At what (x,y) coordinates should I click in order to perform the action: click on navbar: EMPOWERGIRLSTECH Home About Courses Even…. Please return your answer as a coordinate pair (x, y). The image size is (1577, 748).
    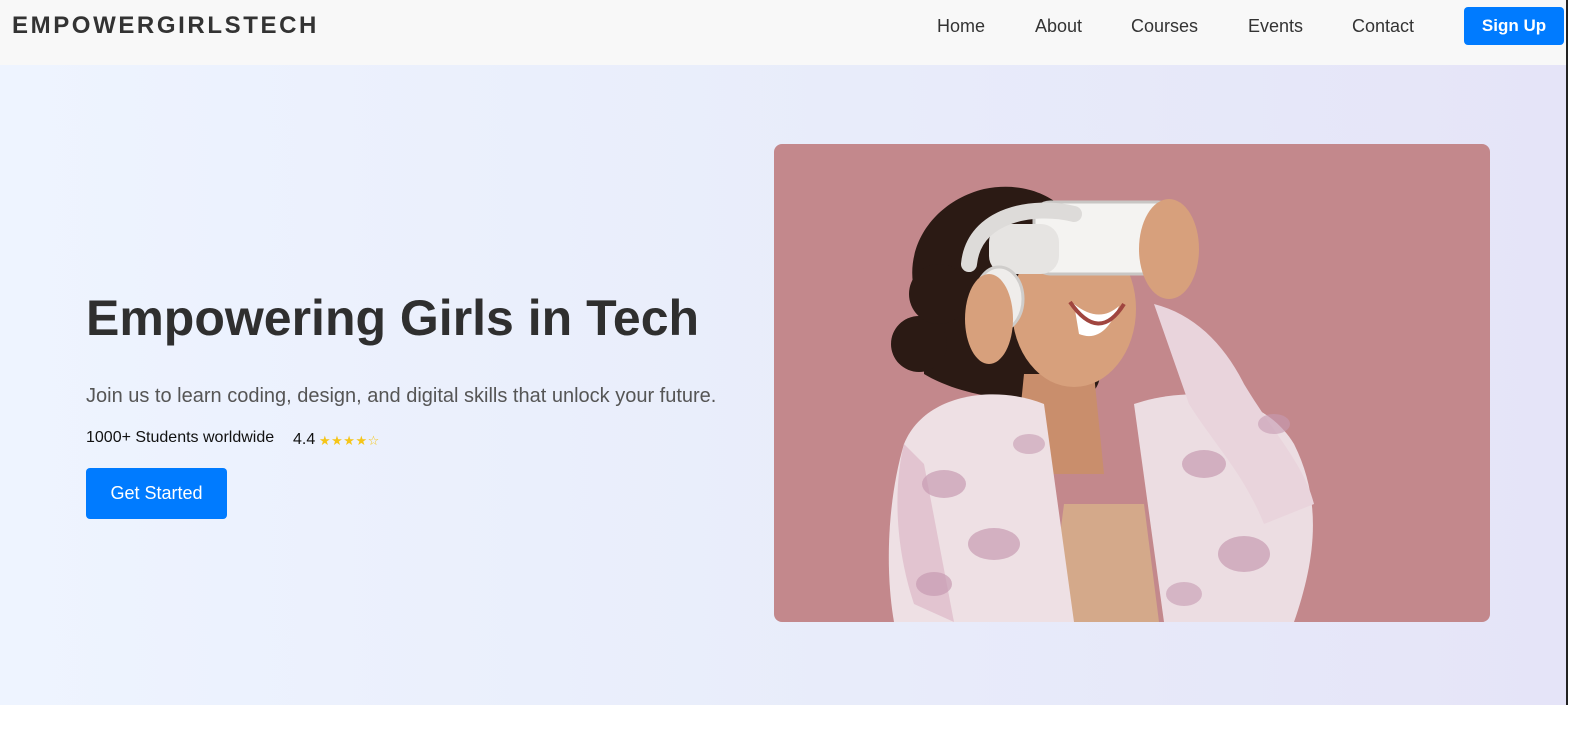
    Looking at the image, I should click on (784, 32).